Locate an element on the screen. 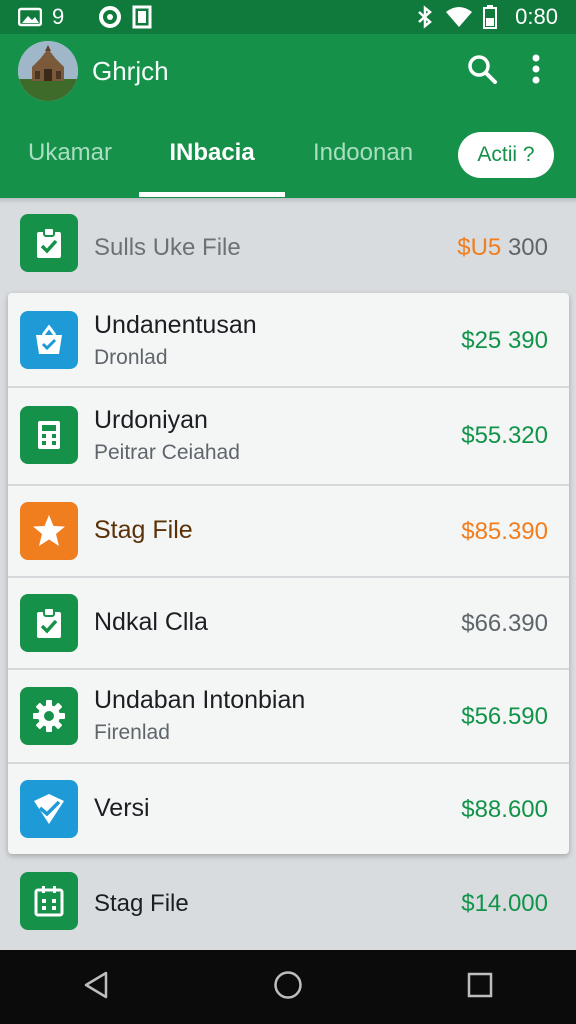  list-item-amount: $14.000 is located at coordinates (504, 903).